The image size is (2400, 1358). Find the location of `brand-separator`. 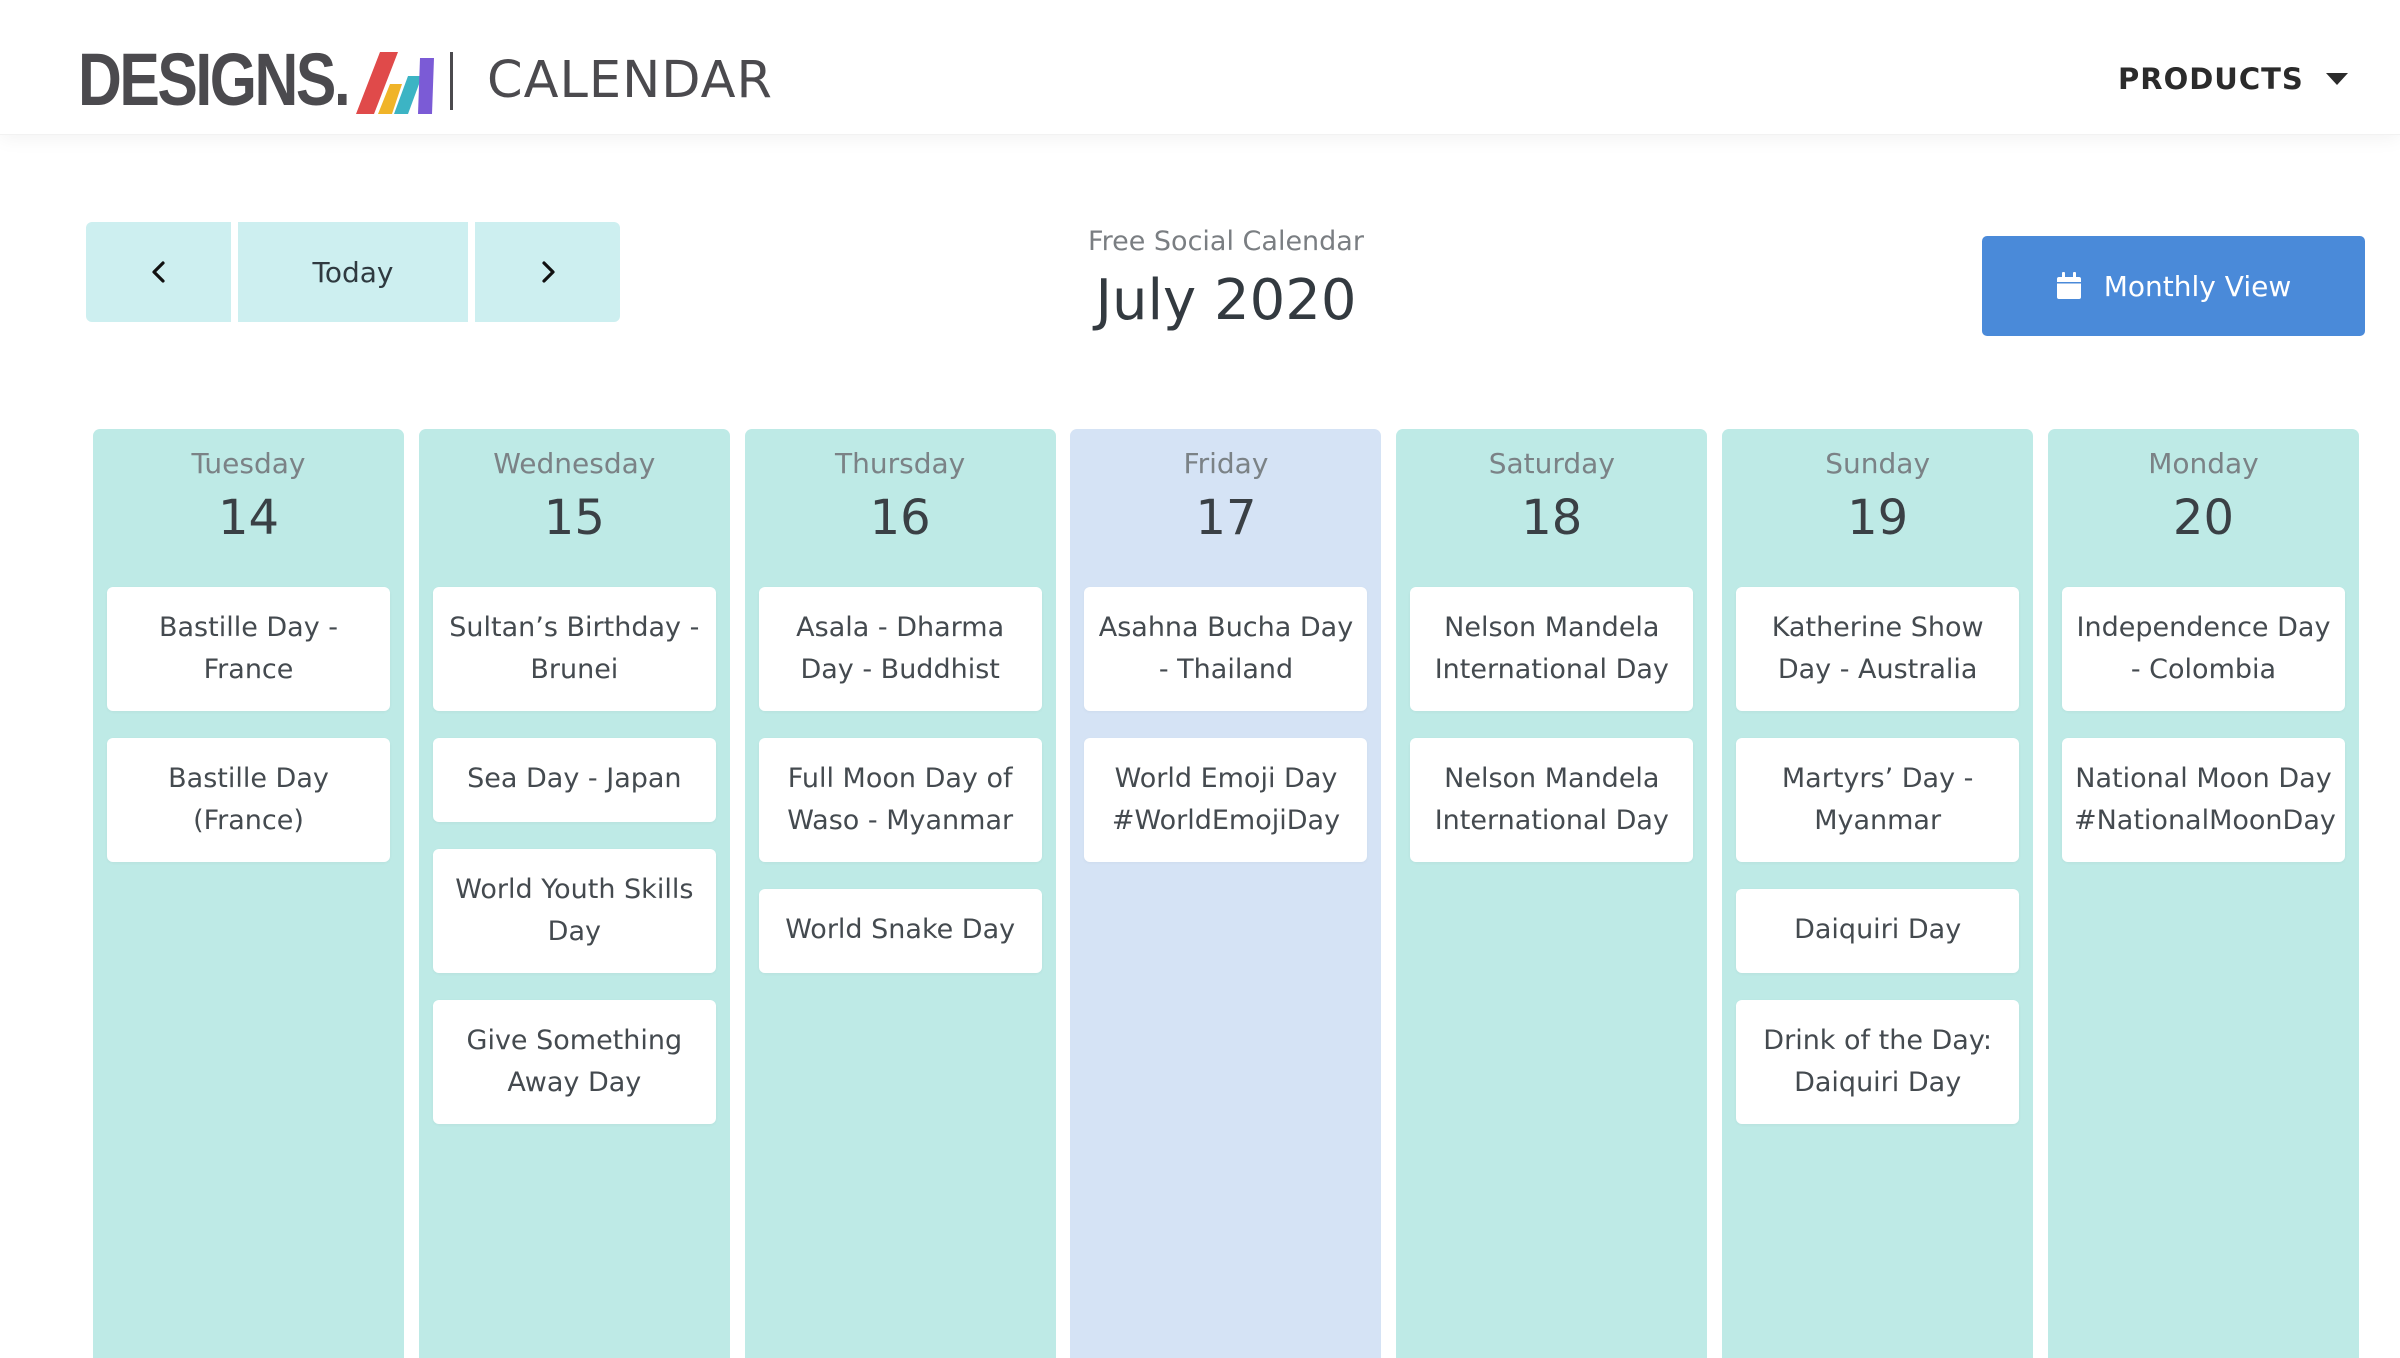

brand-separator is located at coordinates (451, 81).